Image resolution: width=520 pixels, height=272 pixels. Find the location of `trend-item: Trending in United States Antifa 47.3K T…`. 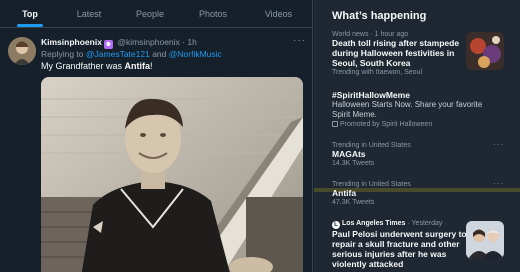

trend-item: Trending in United States Antifa 47.3K T… is located at coordinates (425, 193).